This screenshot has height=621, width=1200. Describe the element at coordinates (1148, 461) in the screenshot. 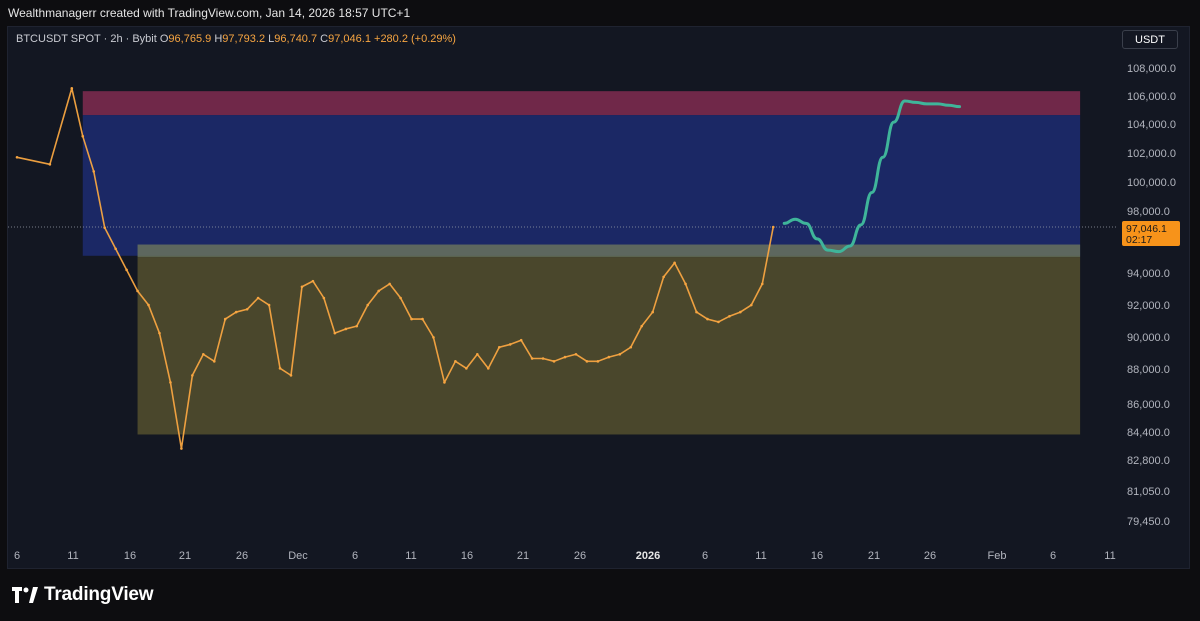

I see `y-axis-tick: 82,800.0` at that location.